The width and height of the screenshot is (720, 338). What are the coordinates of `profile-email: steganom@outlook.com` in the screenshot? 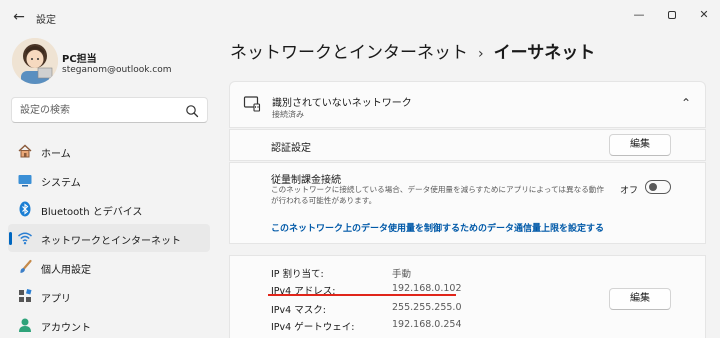 It's located at (117, 70).